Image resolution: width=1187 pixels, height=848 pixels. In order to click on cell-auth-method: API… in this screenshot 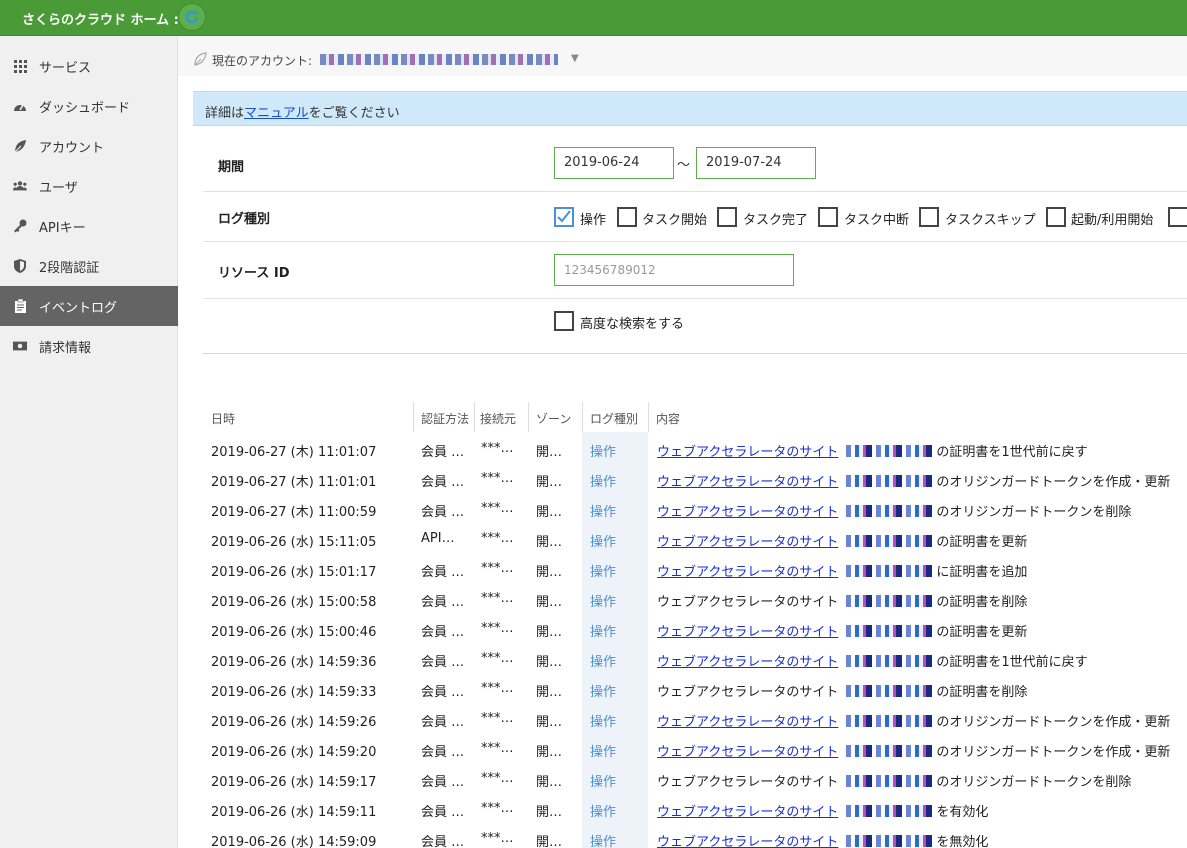, I will do `click(438, 538)`.